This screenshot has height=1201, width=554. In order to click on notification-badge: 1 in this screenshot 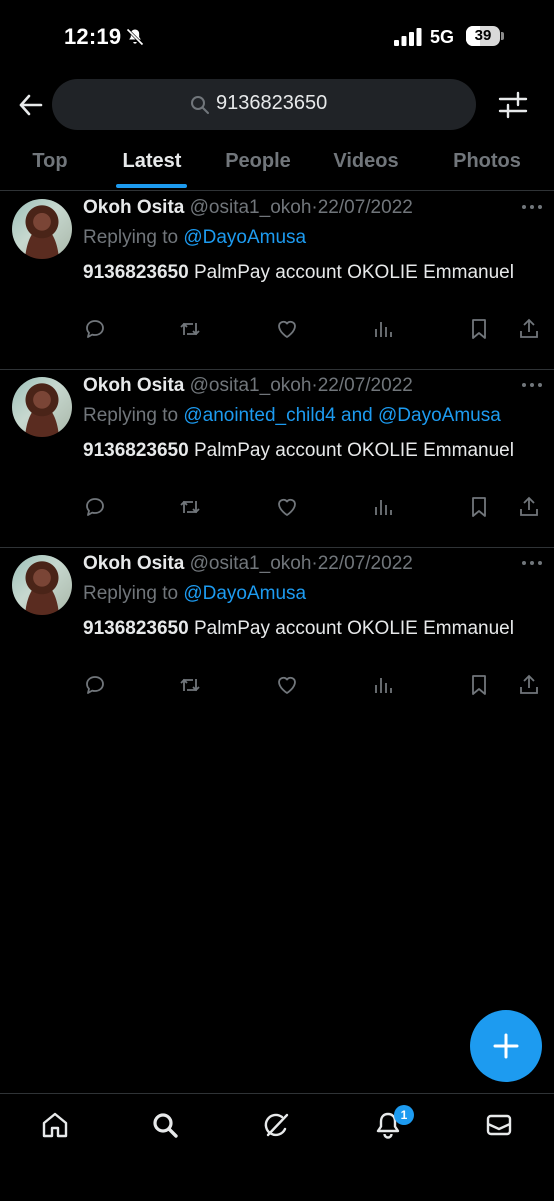, I will do `click(404, 1115)`.